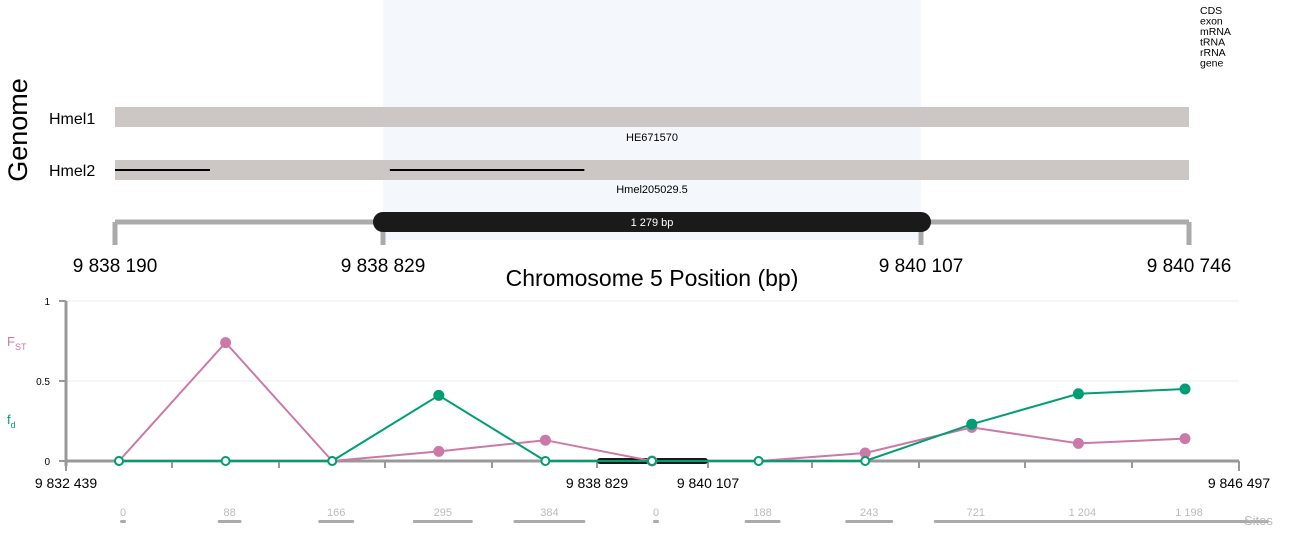 Image resolution: width=1303 pixels, height=537 pixels. What do you see at coordinates (229, 513) in the screenshot?
I see `sites-count-1: 88` at bounding box center [229, 513].